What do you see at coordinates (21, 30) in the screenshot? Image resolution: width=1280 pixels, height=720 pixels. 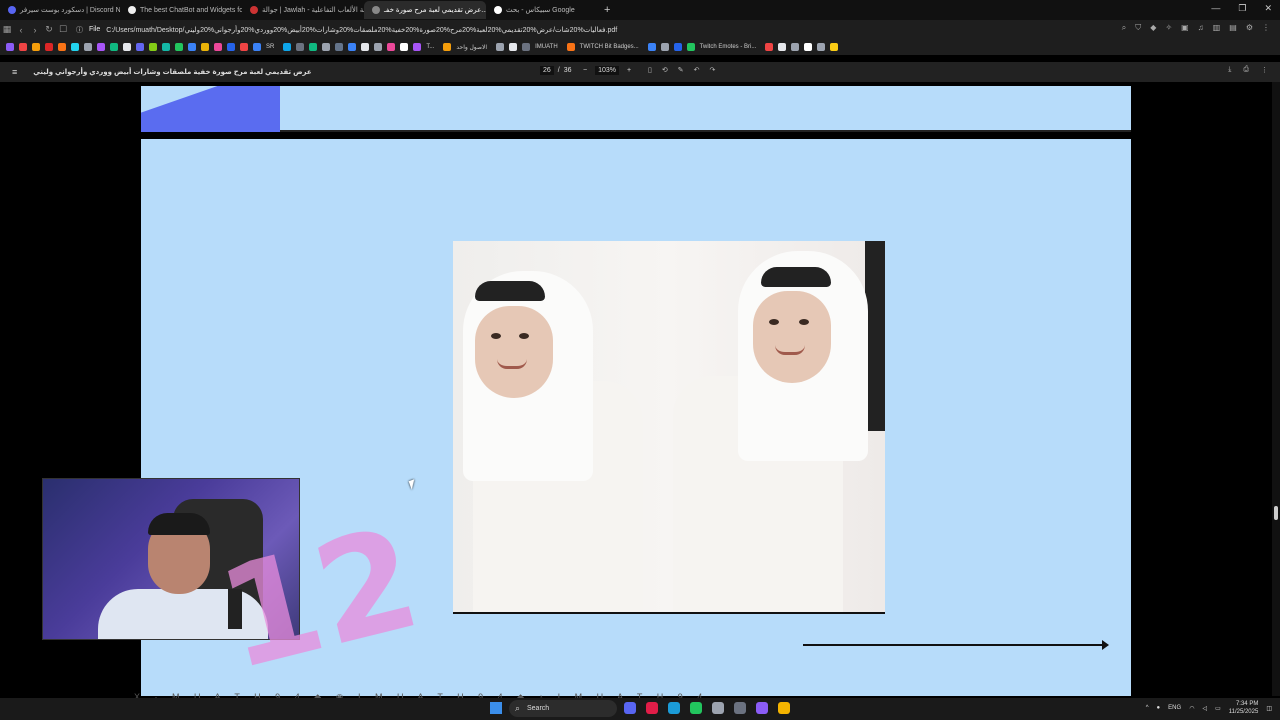 I see `back-icon: ‹` at bounding box center [21, 30].